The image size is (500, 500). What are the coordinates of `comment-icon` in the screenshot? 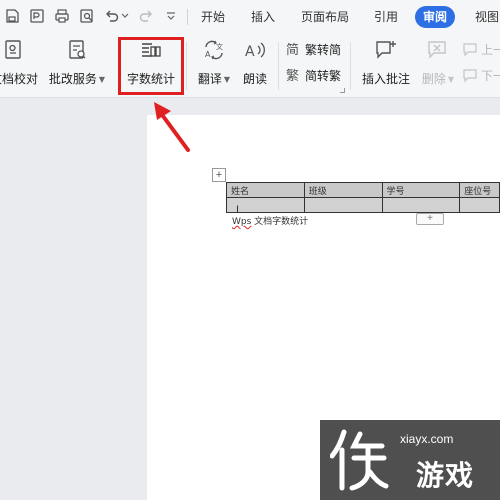 It's located at (386, 50).